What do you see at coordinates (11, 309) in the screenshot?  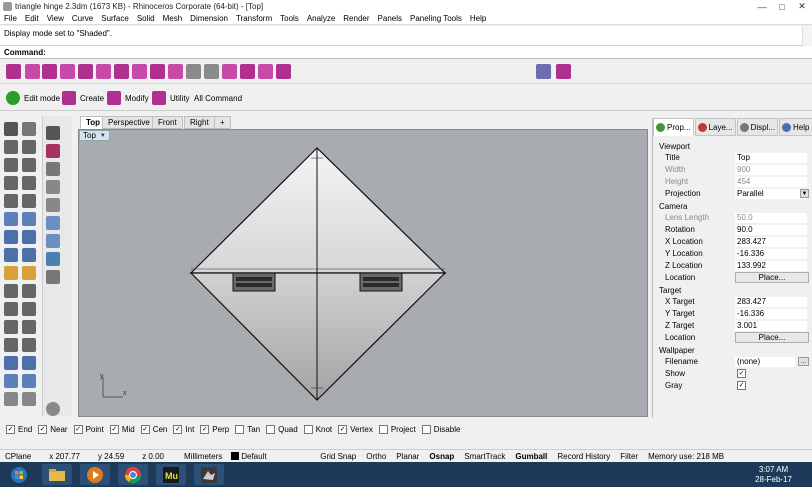 I see `join-icon` at bounding box center [11, 309].